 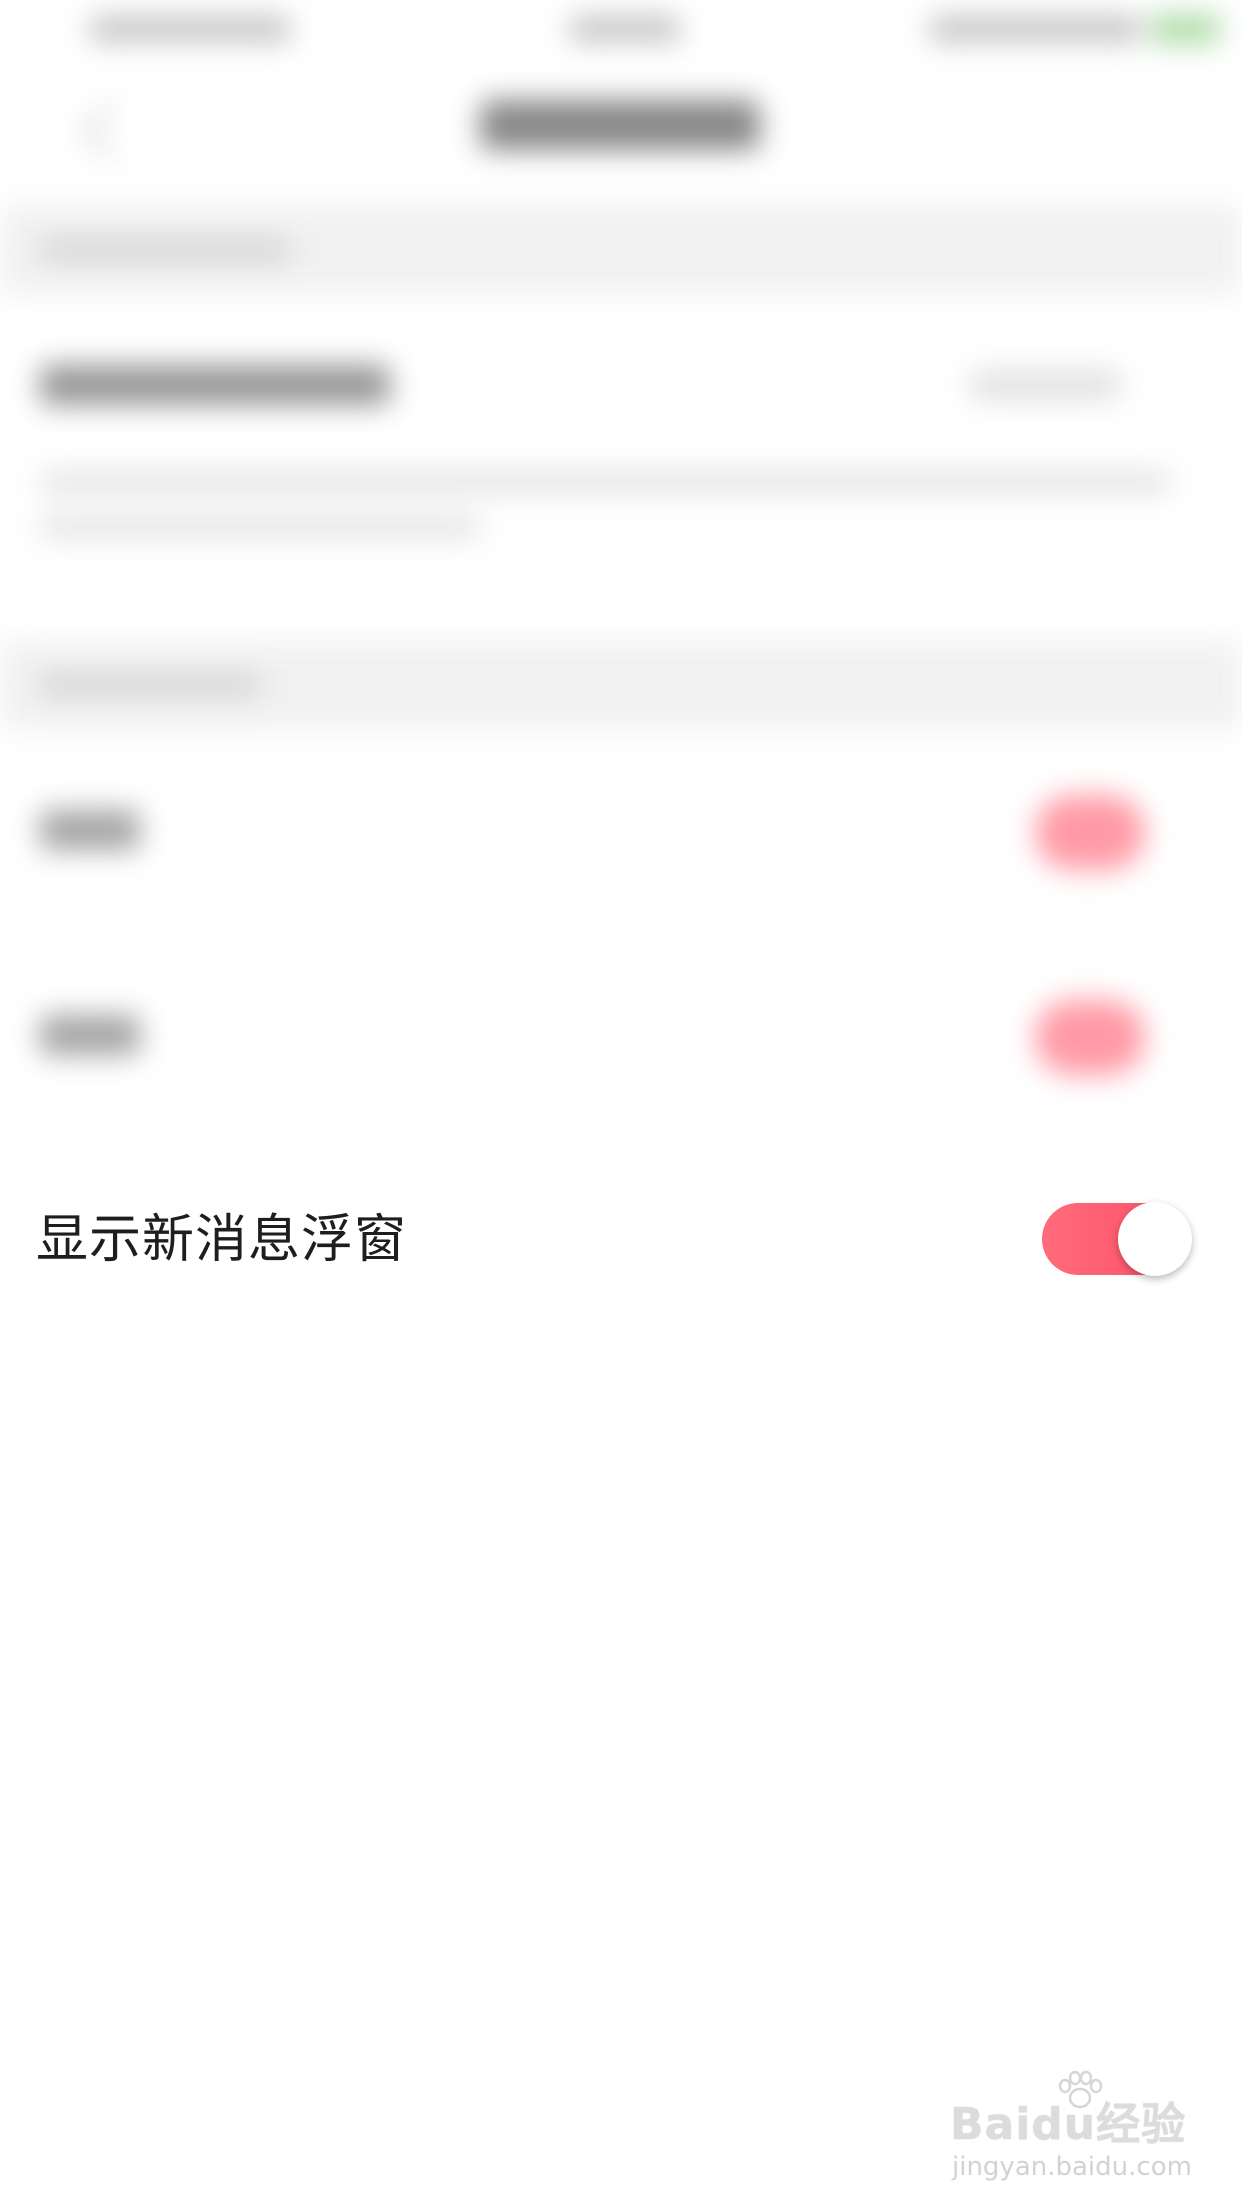 What do you see at coordinates (625, 29) in the screenshot?
I see `status-time-placeholder` at bounding box center [625, 29].